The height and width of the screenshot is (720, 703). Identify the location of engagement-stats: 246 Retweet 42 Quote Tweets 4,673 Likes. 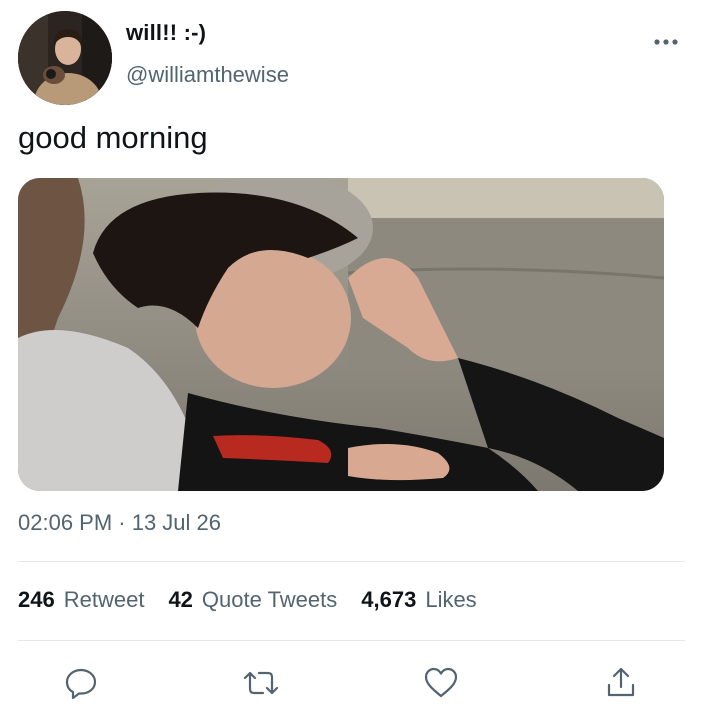
(259, 600).